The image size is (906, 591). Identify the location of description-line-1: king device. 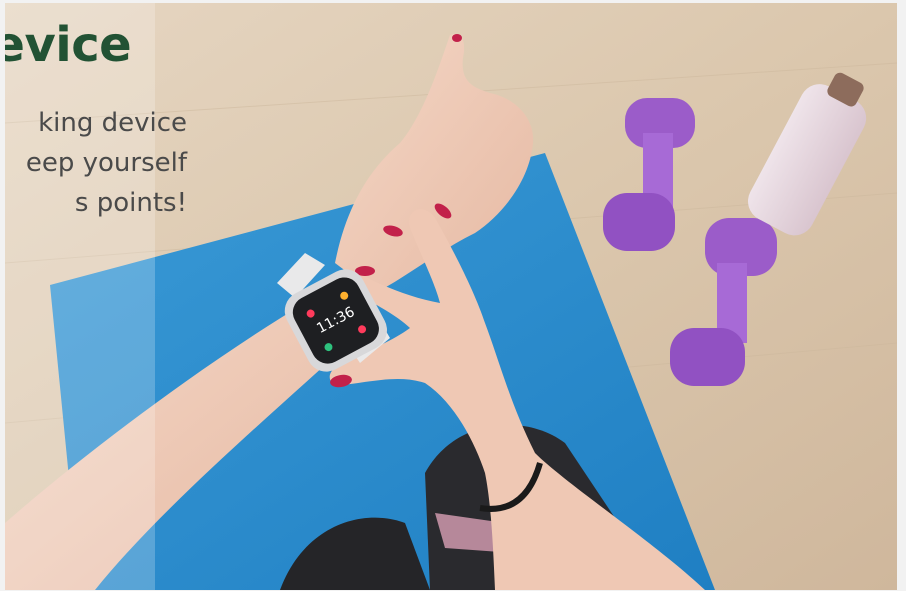
(112, 123).